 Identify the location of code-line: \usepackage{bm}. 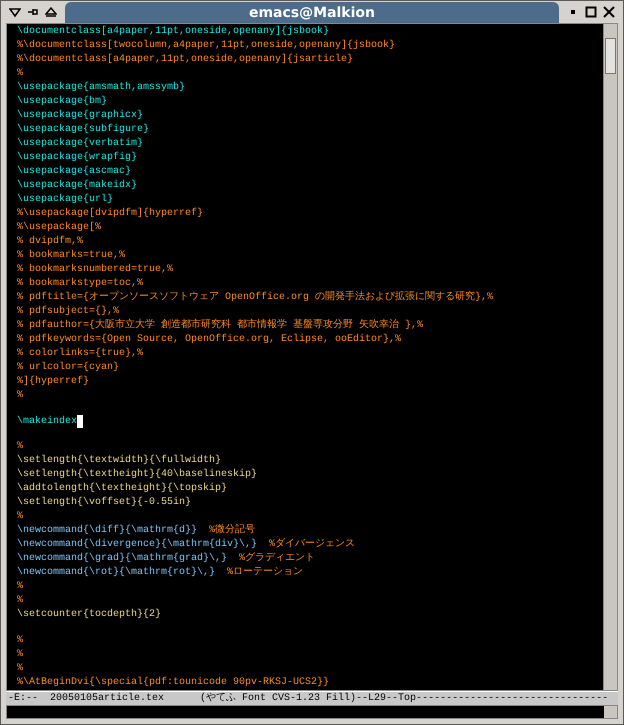
(62, 102).